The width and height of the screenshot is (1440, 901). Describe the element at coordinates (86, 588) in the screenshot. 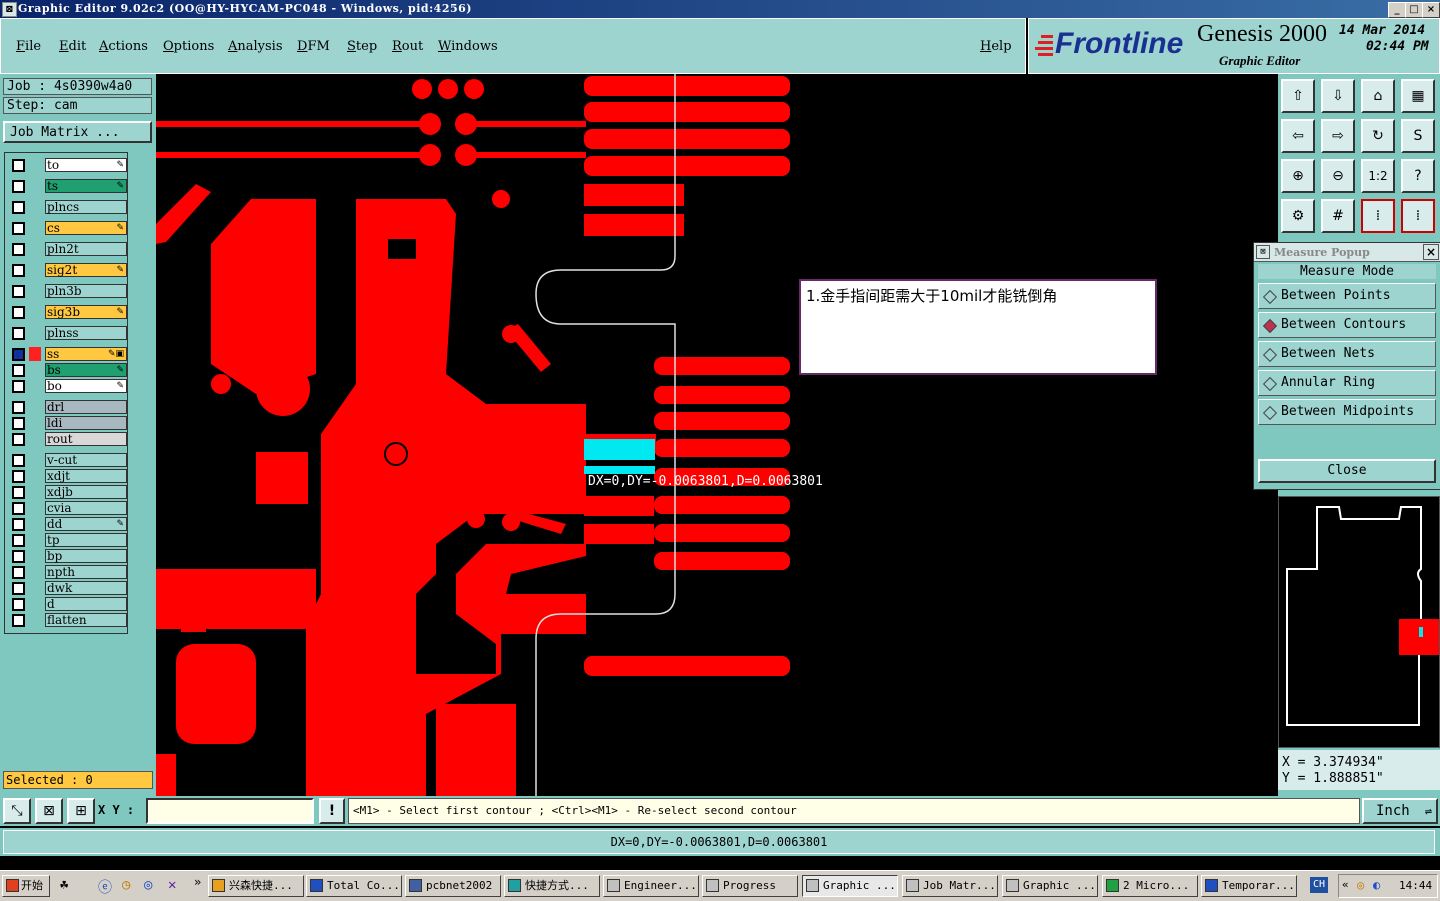

I see `layer-name: dwk` at that location.